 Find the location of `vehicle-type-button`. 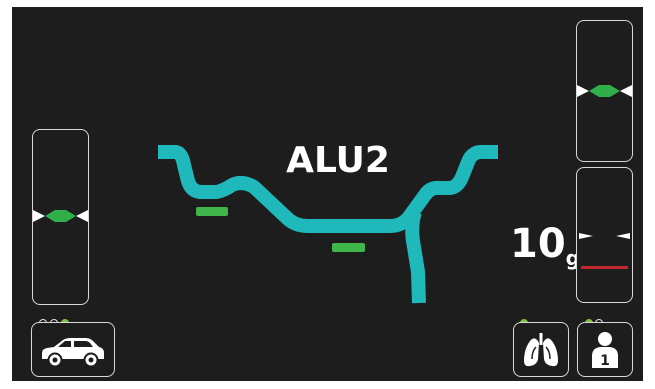

vehicle-type-button is located at coordinates (73, 349).